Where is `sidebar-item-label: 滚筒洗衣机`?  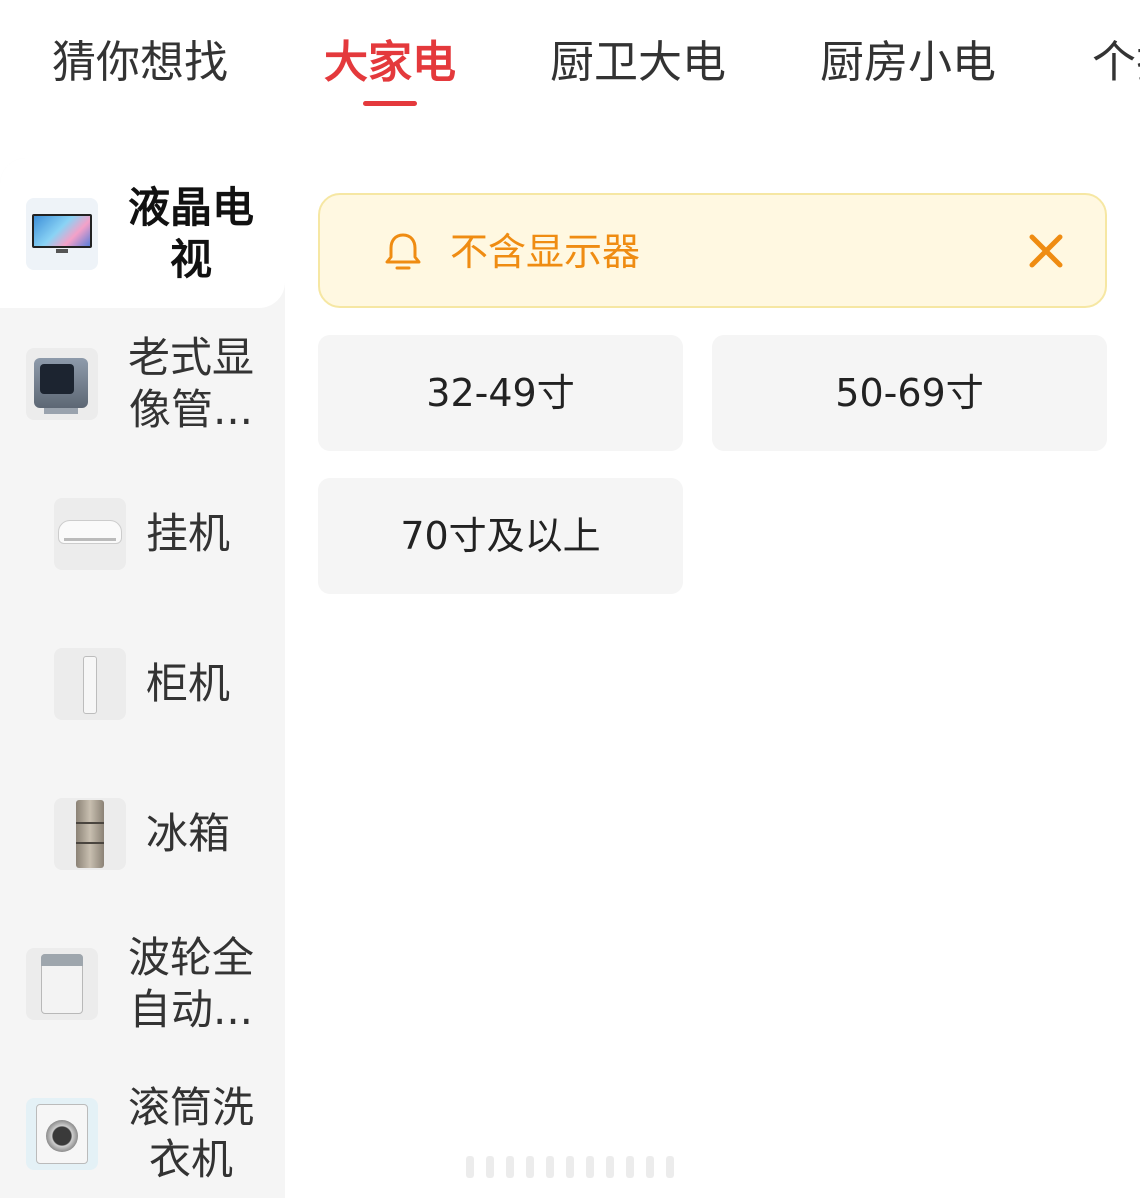
sidebar-item-label: 滚筒洗衣机 is located at coordinates (190, 1133).